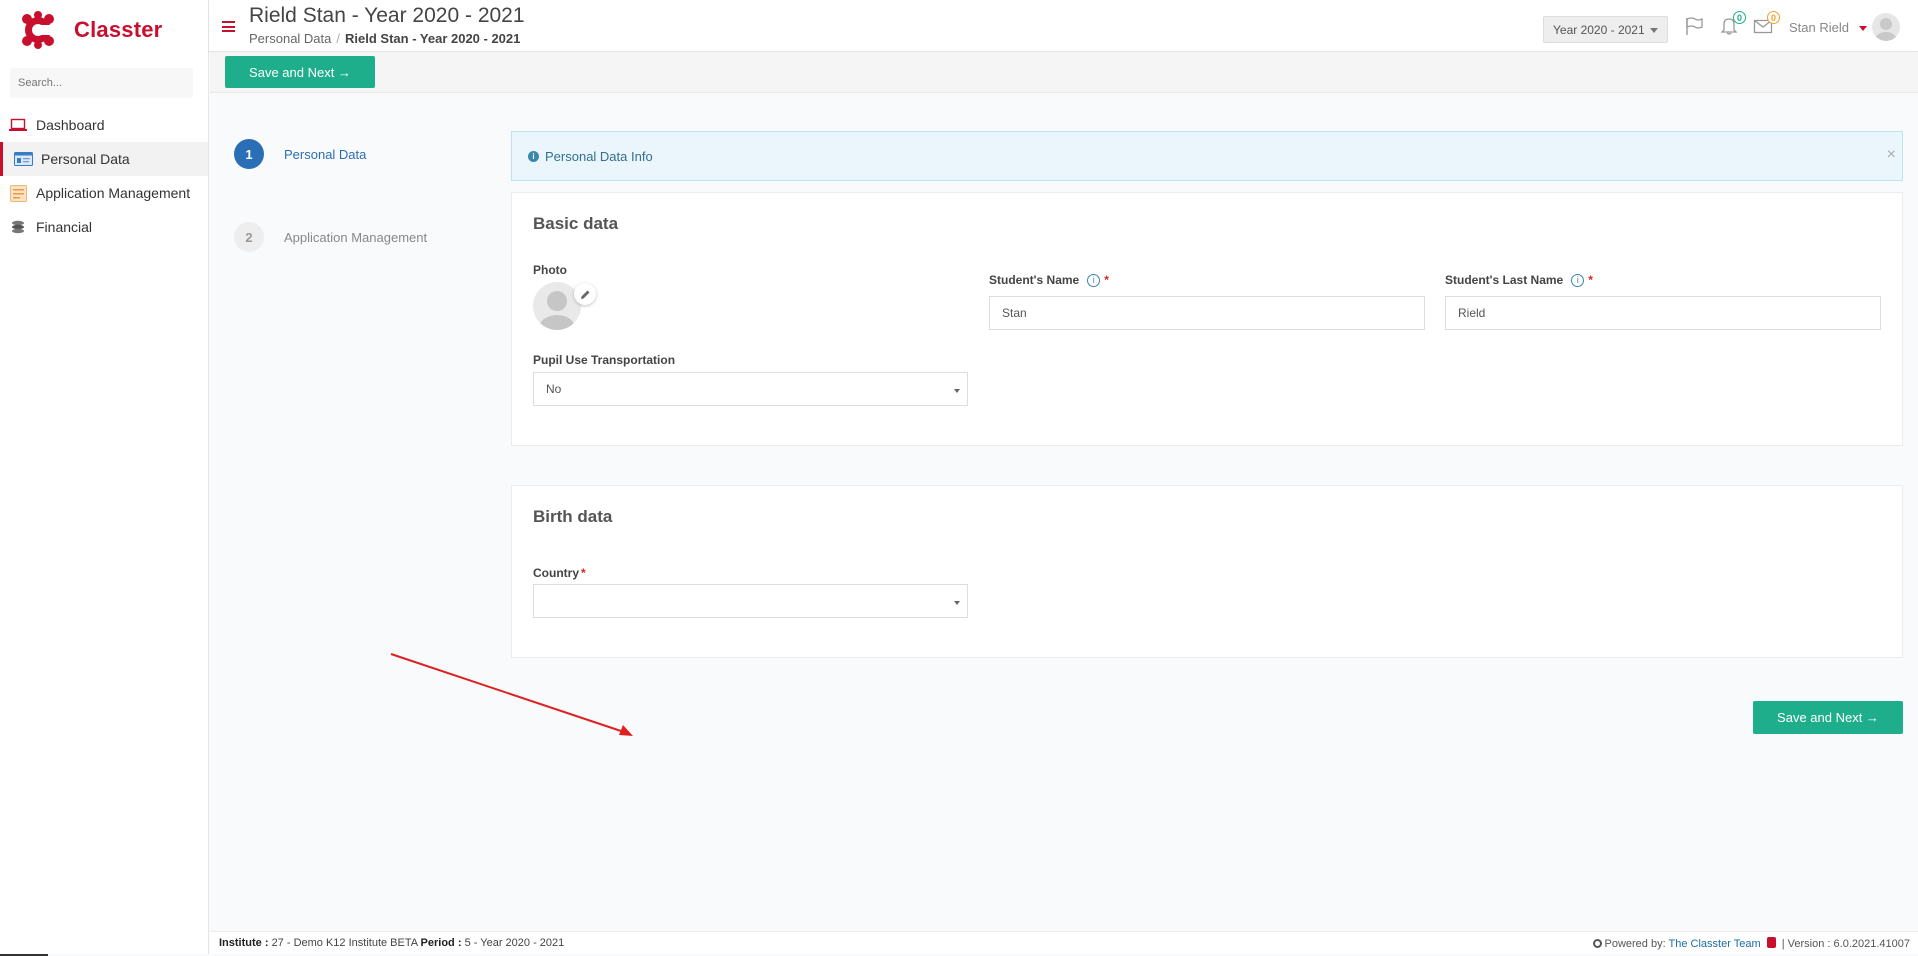 The width and height of the screenshot is (1918, 956). I want to click on country-select, so click(750, 601).